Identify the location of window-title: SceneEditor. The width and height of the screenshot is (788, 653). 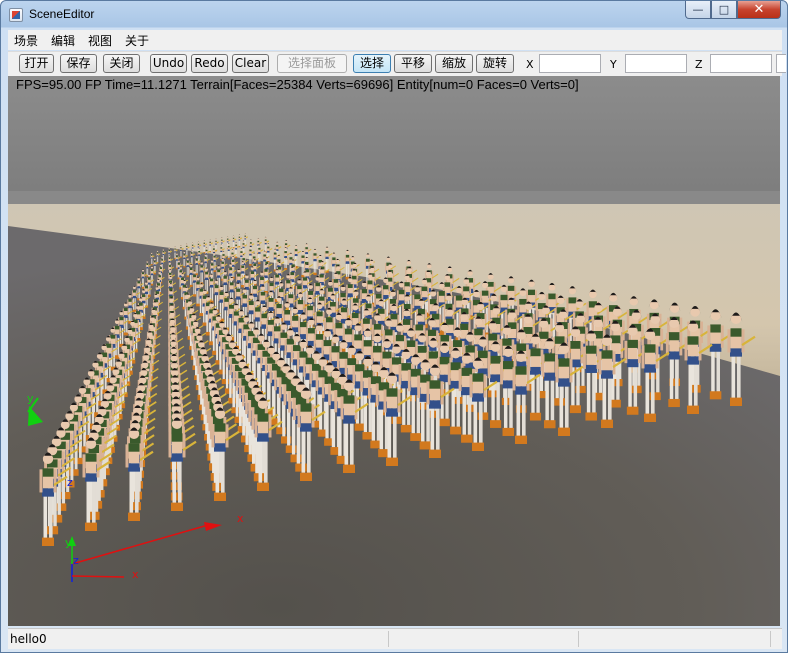
(62, 14).